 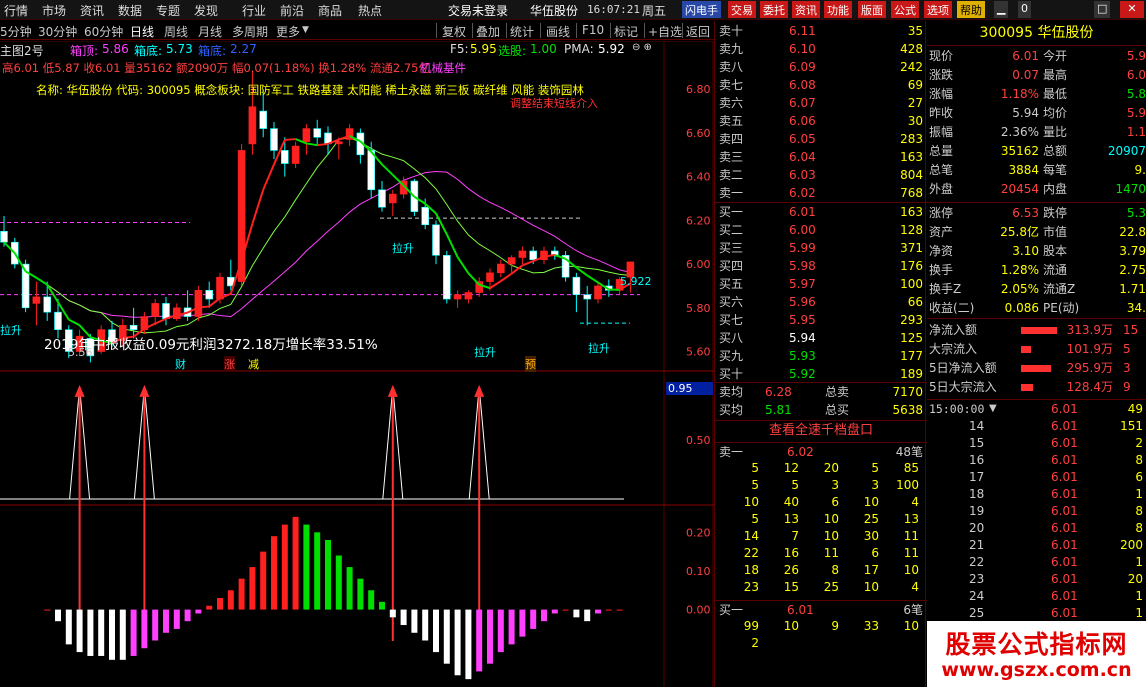 What do you see at coordinates (148, 51) in the screenshot?
I see `box-bottom-label: 箱底:` at bounding box center [148, 51].